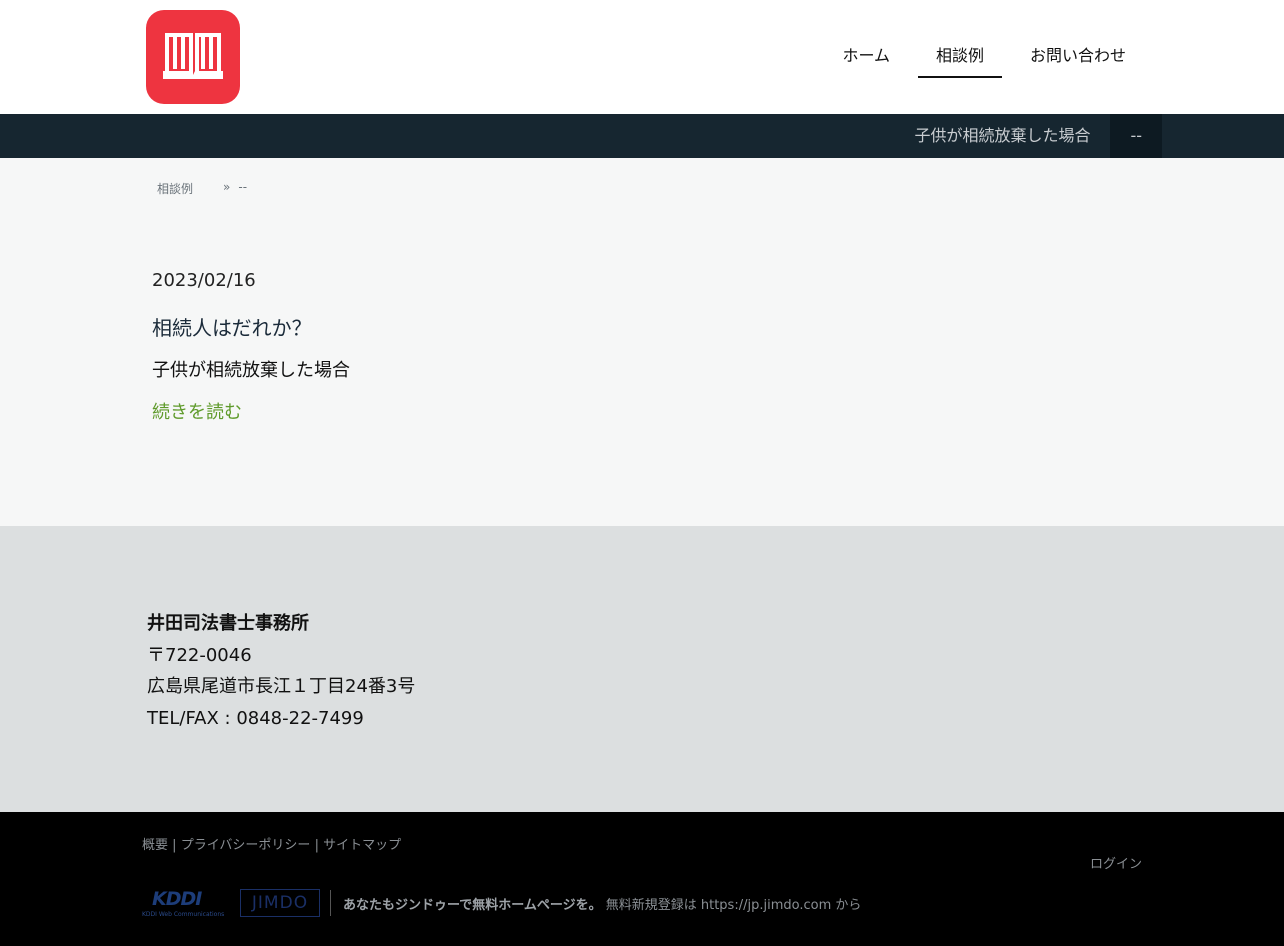  What do you see at coordinates (472, 905) in the screenshot?
I see `promo-headline: あなたもジンドゥーで無料ホームページを。` at bounding box center [472, 905].